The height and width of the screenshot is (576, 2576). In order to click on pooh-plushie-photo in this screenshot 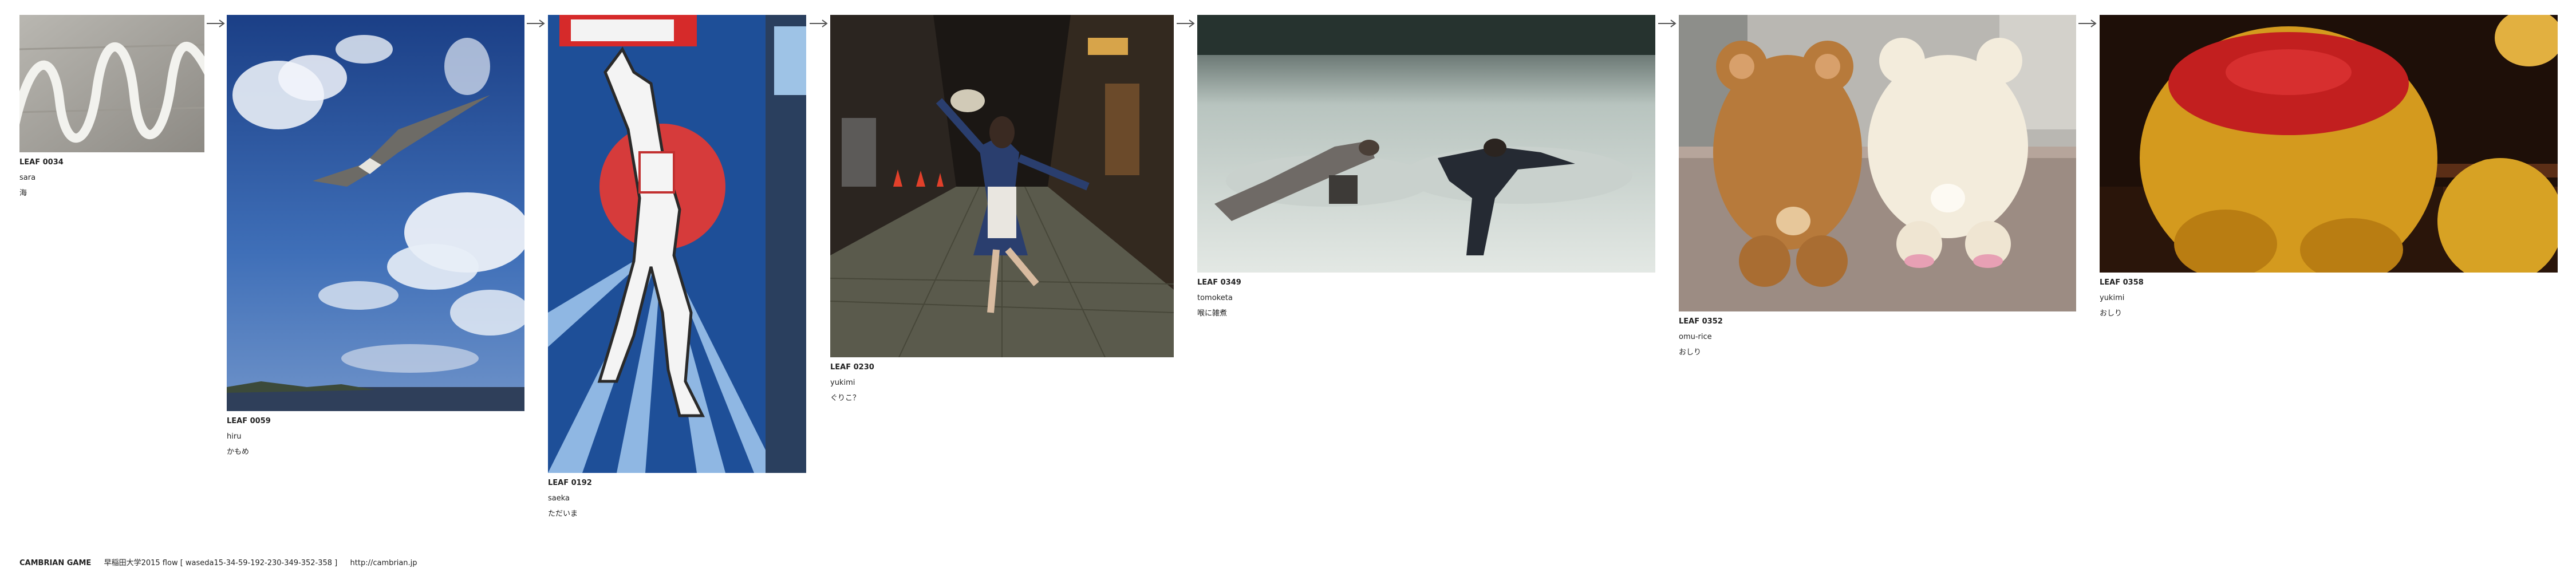, I will do `click(2329, 144)`.